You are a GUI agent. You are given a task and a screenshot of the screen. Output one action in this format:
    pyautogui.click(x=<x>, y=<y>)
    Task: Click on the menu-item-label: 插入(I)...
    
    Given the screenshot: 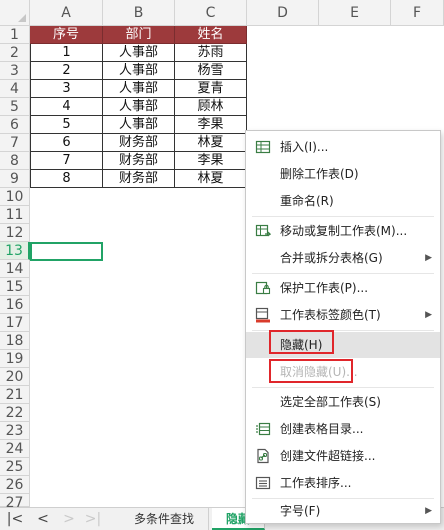 What is the action you would take?
    pyautogui.click(x=304, y=147)
    